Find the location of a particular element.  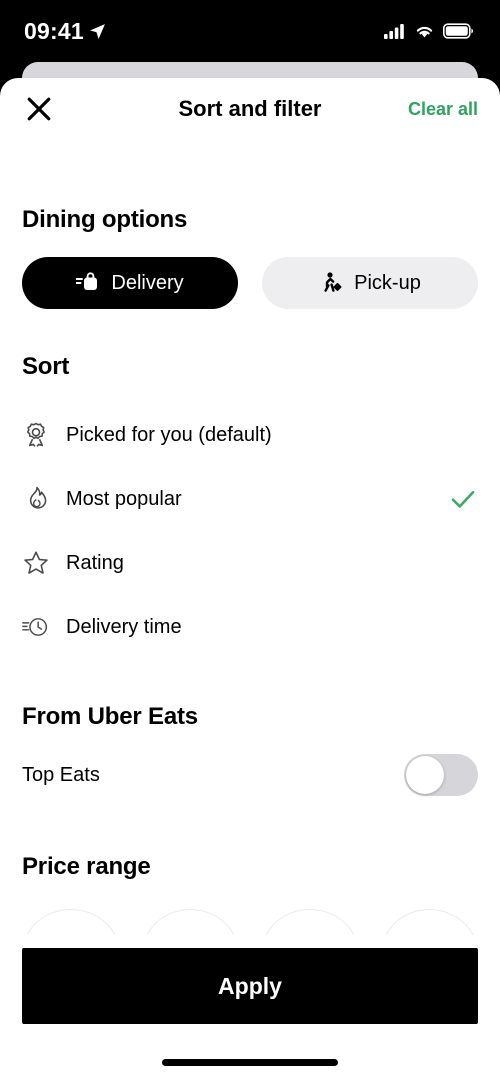

top-eats-toggle is located at coordinates (441, 775).